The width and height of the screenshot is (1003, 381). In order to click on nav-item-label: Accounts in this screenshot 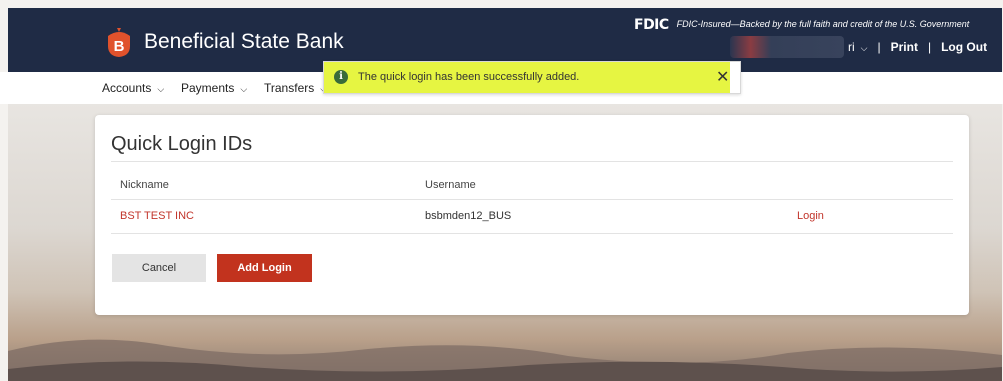, I will do `click(127, 88)`.